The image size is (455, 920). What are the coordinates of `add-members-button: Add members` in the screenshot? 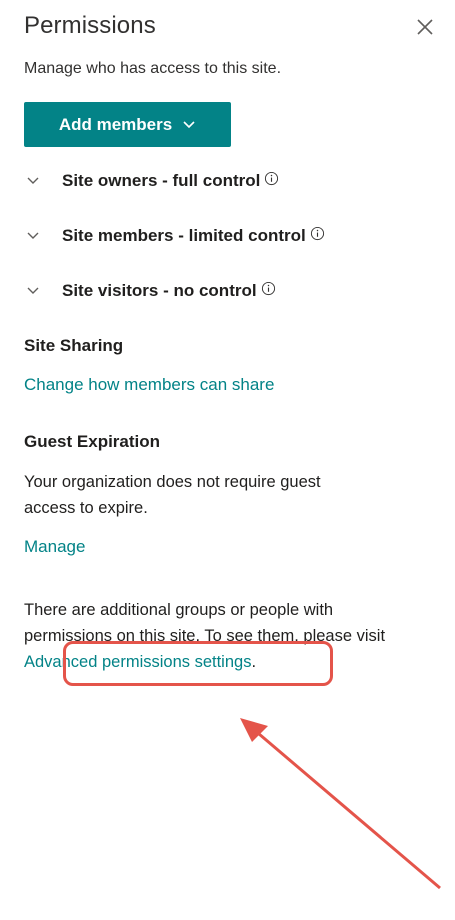 It's located at (127, 124).